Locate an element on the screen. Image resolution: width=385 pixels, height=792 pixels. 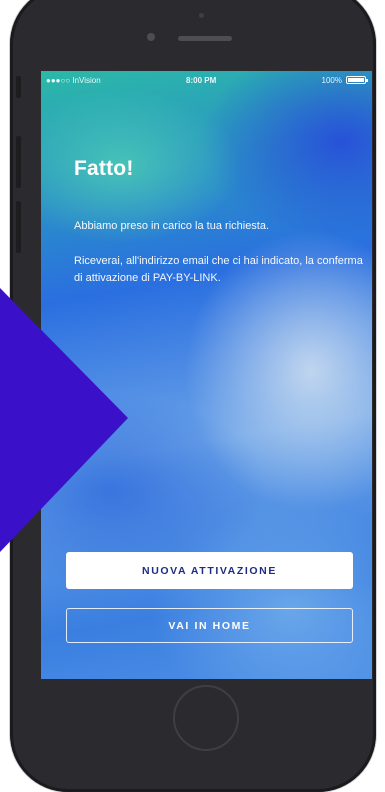
carrier-label: ●●●○○ InVision is located at coordinates (73, 80).